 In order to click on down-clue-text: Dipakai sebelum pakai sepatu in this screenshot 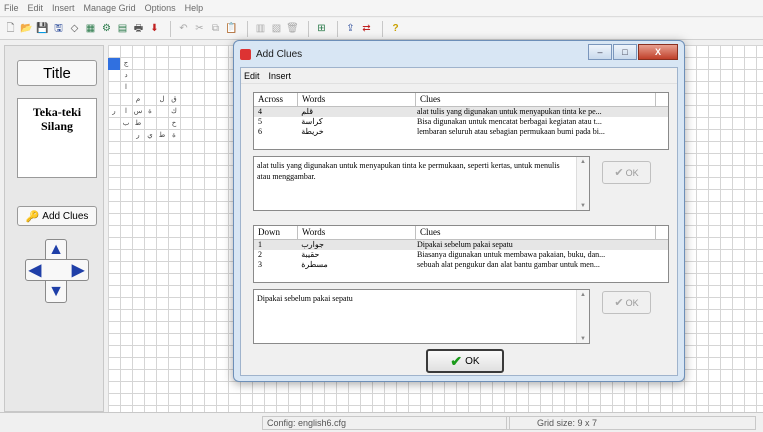, I will do `click(305, 298)`.